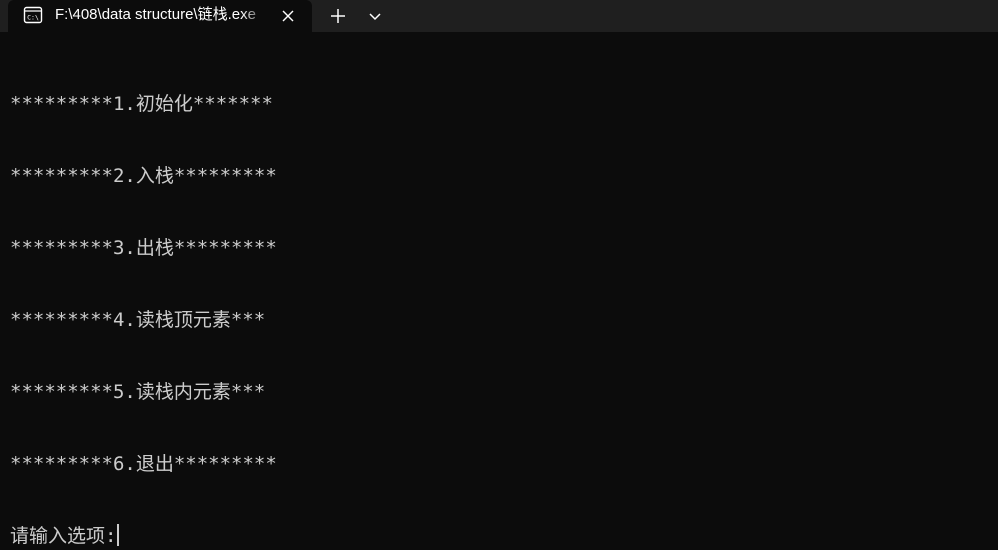  Describe the element at coordinates (143, 248) in the screenshot. I see `menu-line-3: *********3.出栈*********` at that location.